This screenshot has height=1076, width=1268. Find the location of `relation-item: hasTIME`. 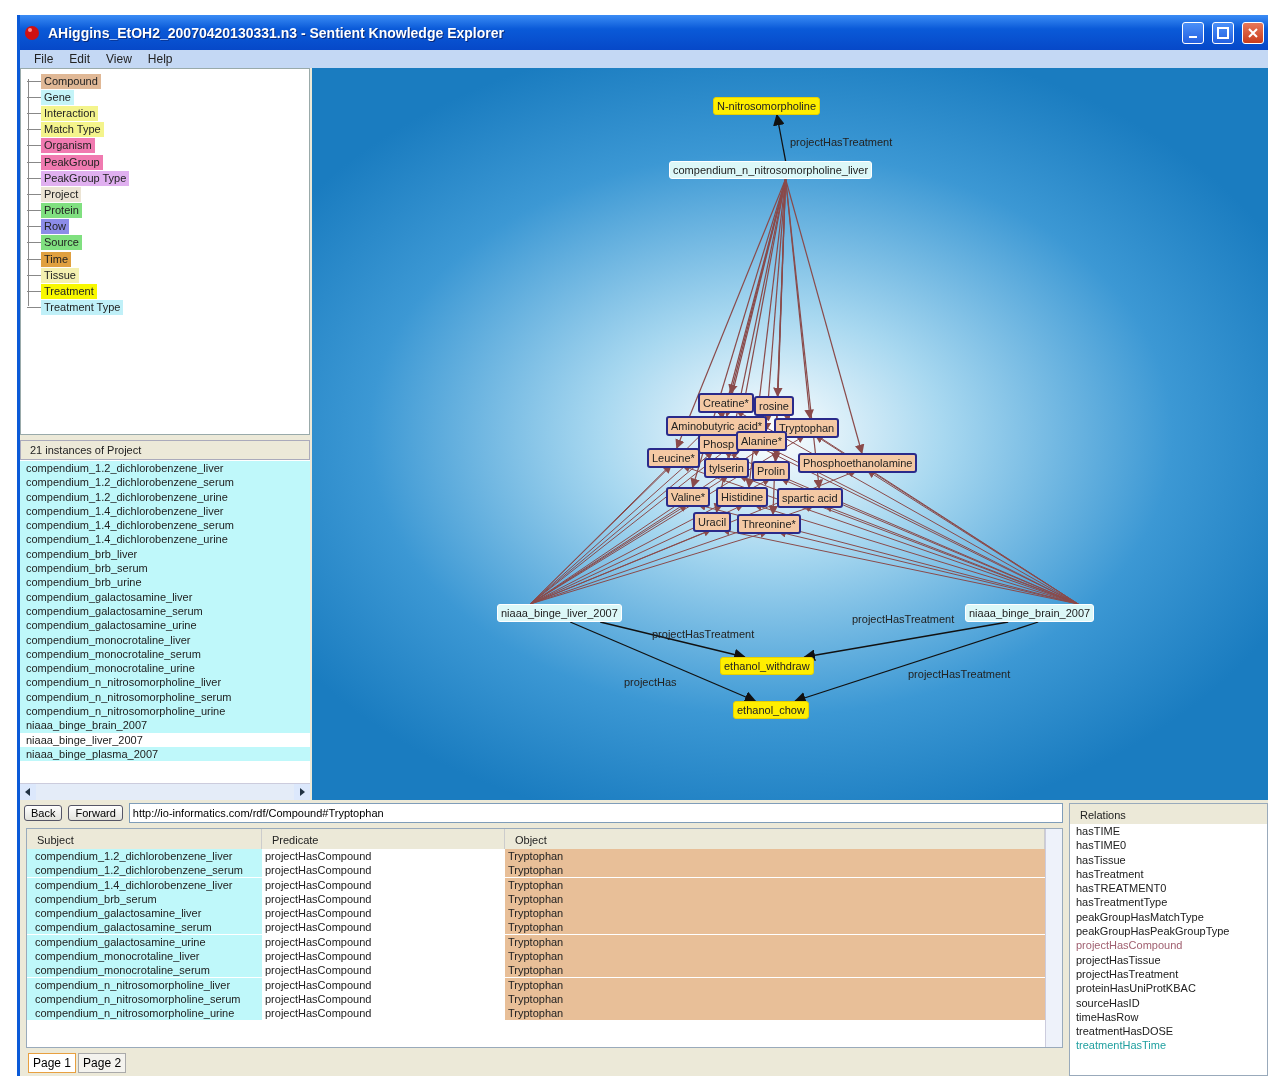

relation-item: hasTIME is located at coordinates (1168, 831).